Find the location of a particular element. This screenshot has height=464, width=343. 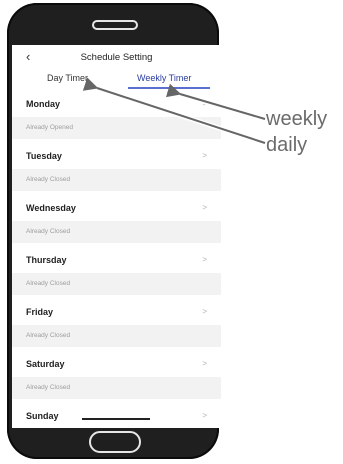

day-name: Monday is located at coordinates (43, 104).